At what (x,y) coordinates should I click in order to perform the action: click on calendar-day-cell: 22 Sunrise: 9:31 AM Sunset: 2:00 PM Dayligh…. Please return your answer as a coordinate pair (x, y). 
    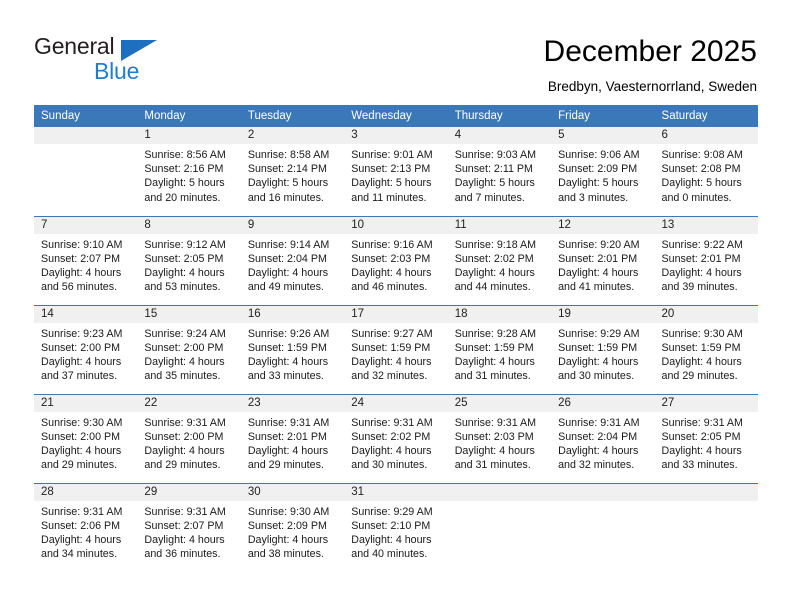
    Looking at the image, I should click on (189, 438).